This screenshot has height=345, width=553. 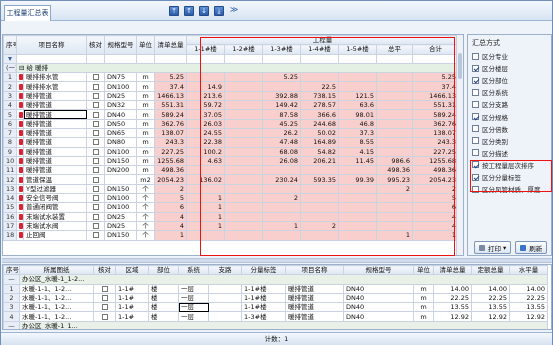 I want to click on item-name-cell: 普通闭阀管, so click(x=55, y=207).